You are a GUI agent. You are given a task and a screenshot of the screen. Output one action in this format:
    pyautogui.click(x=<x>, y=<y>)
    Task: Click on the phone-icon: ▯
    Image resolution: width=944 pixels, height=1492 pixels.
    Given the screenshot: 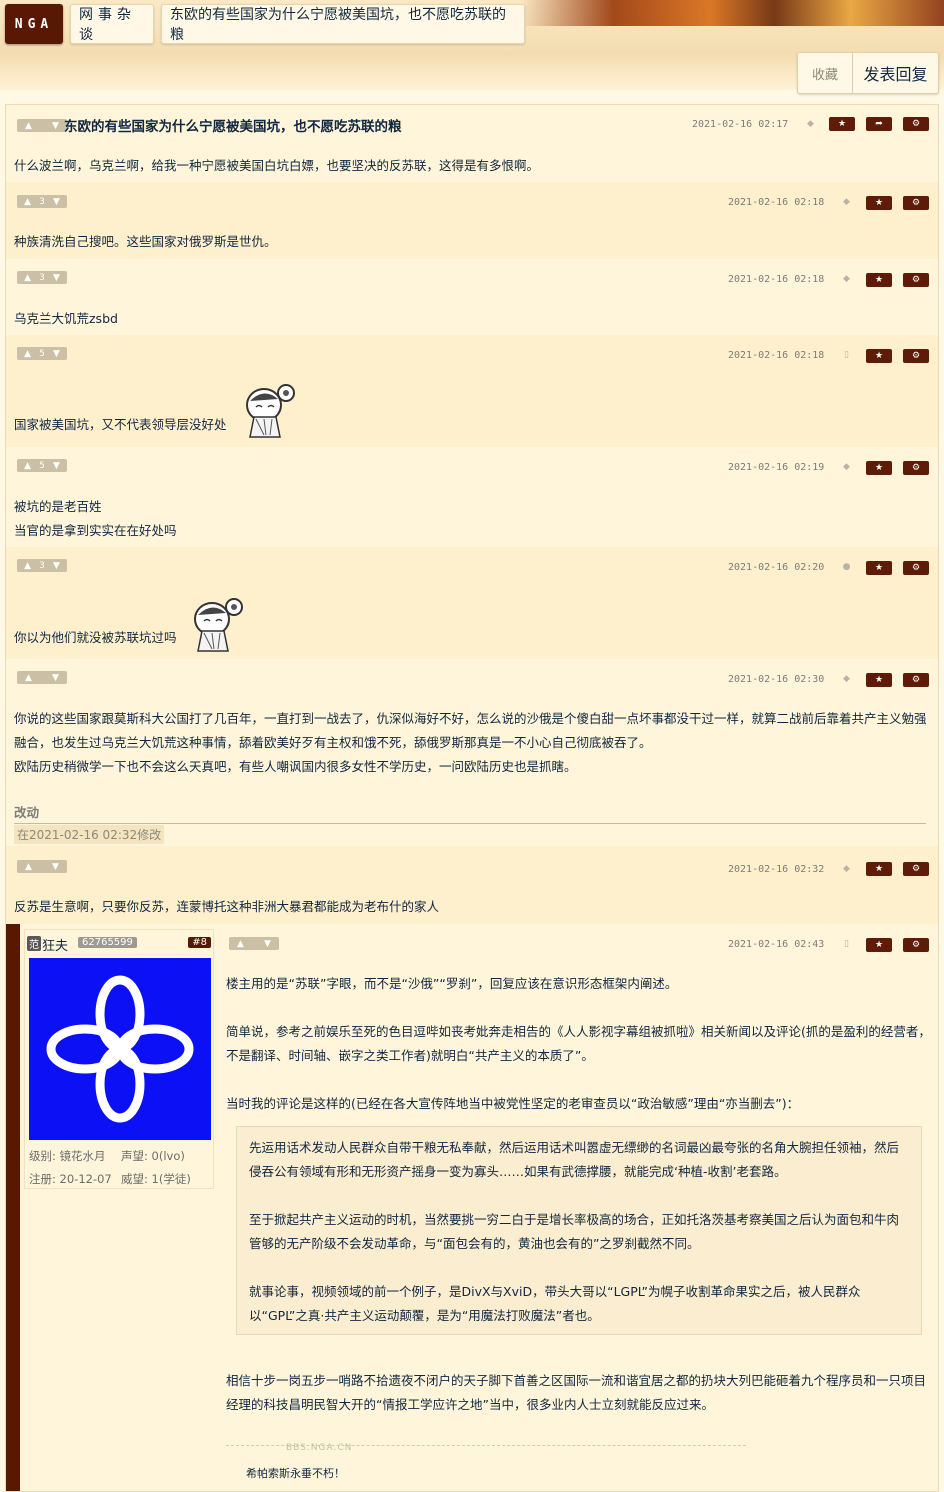 What is the action you would take?
    pyautogui.click(x=846, y=944)
    